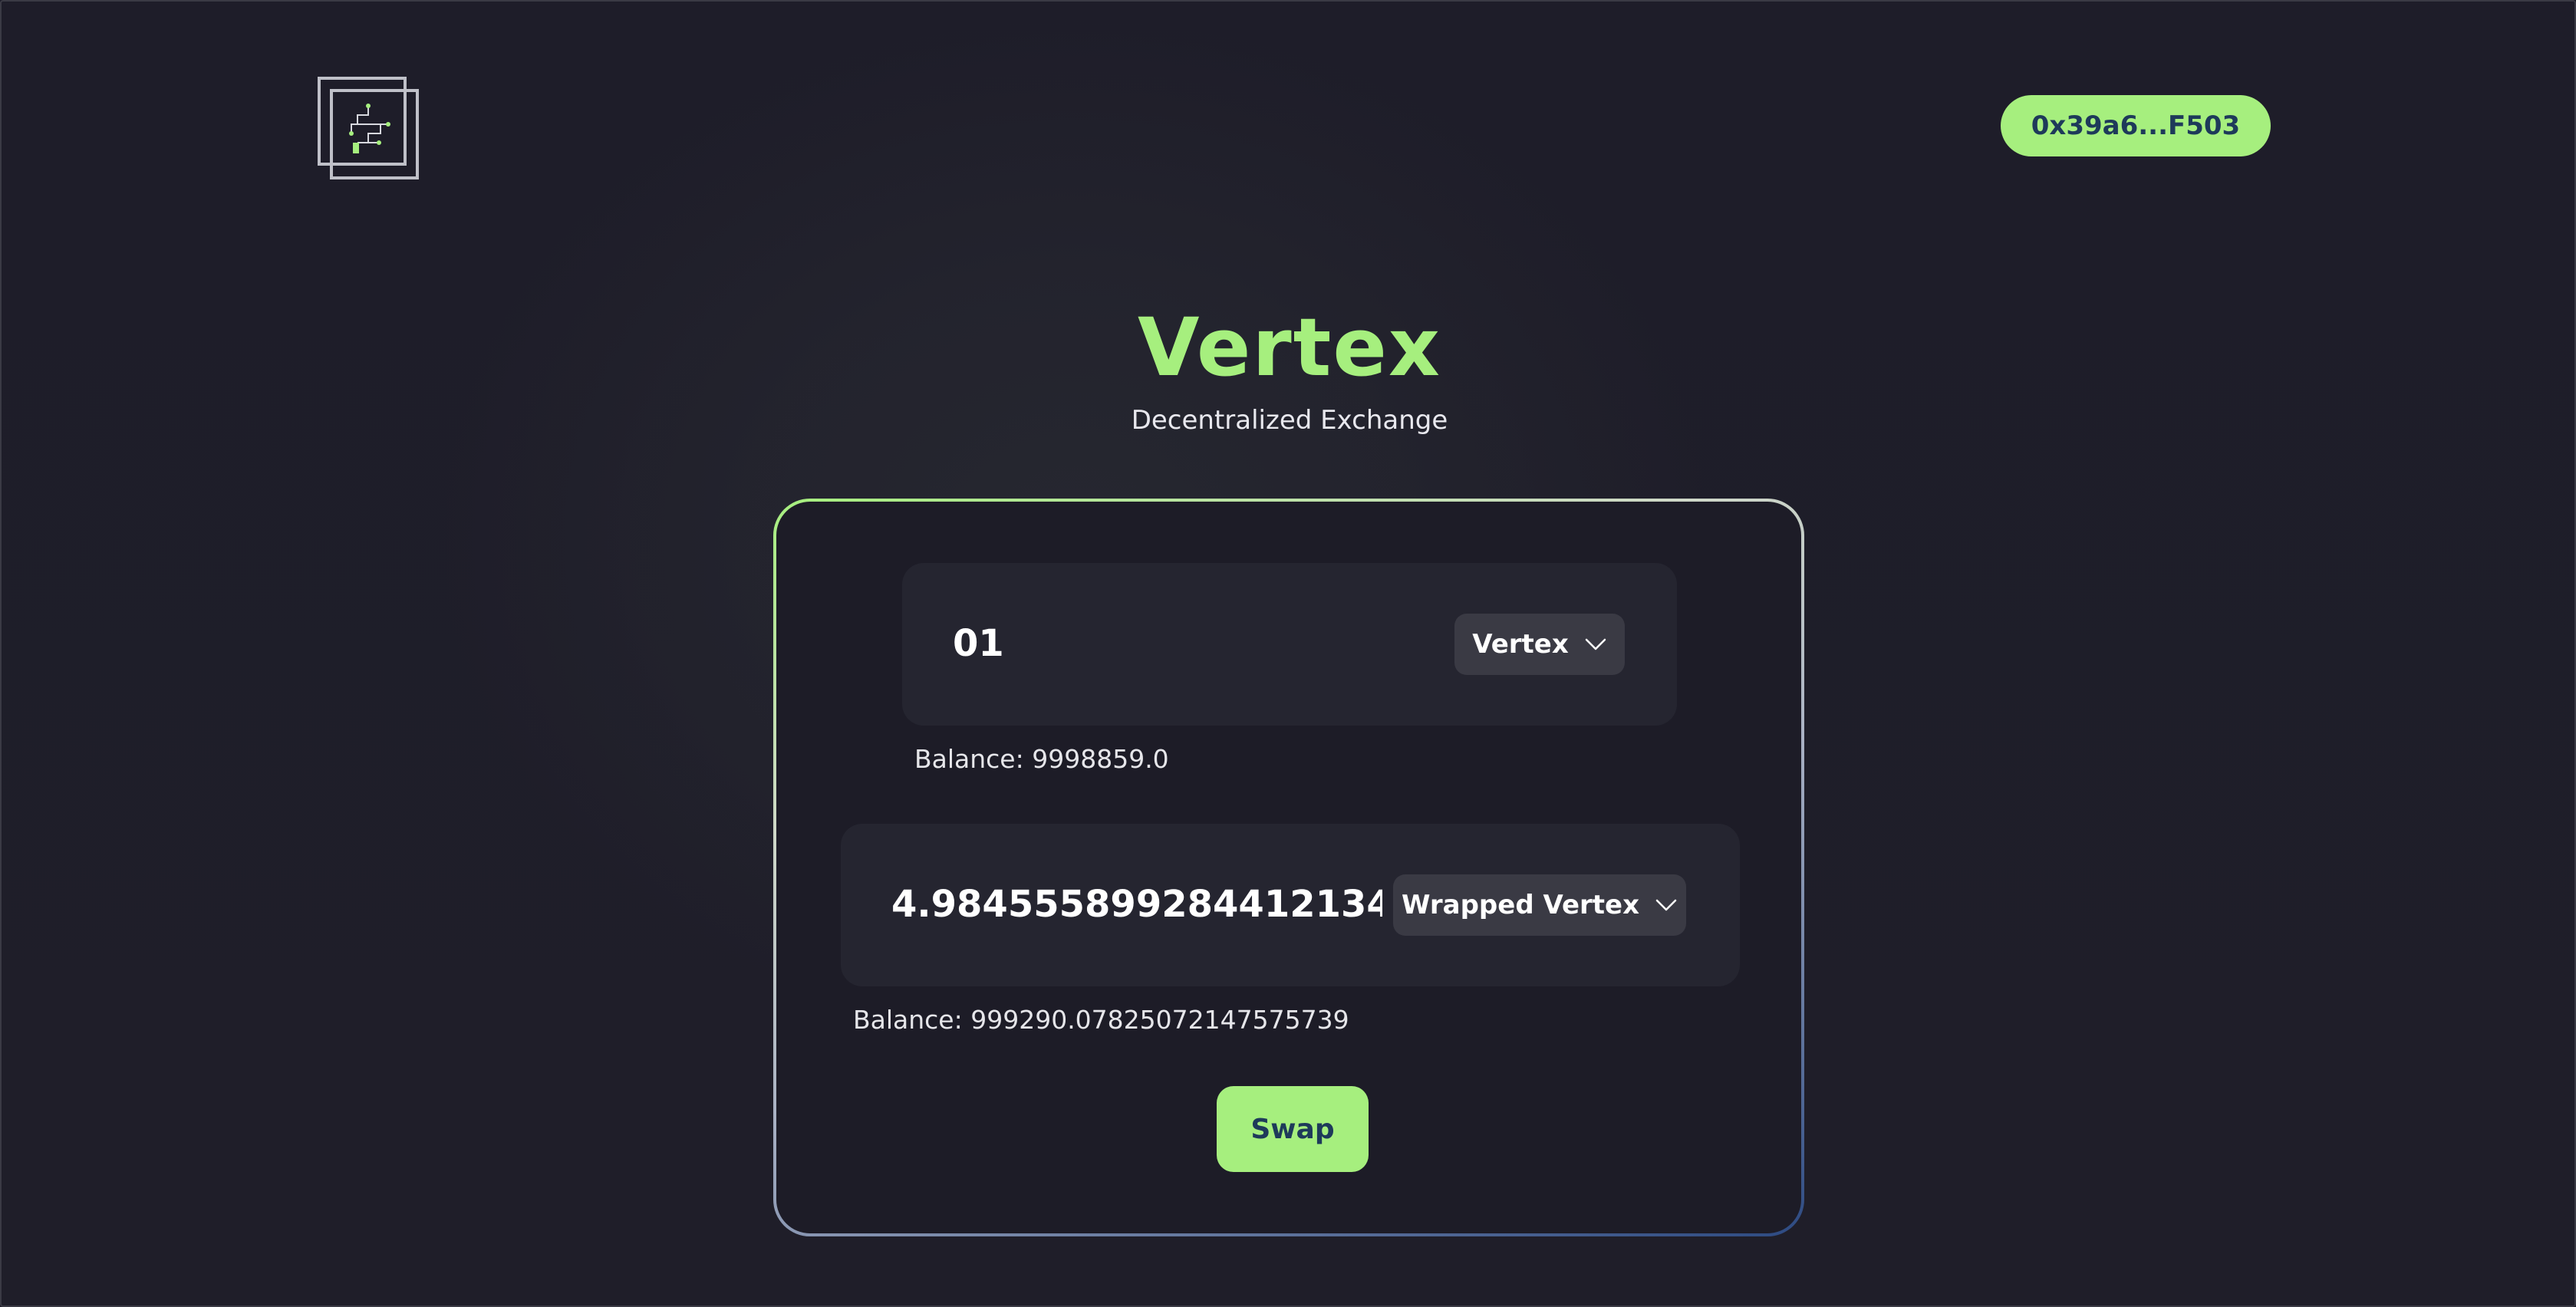 Image resolution: width=2576 pixels, height=1307 pixels. I want to click on page-subtitle: Decentralized Exchange, so click(1289, 421).